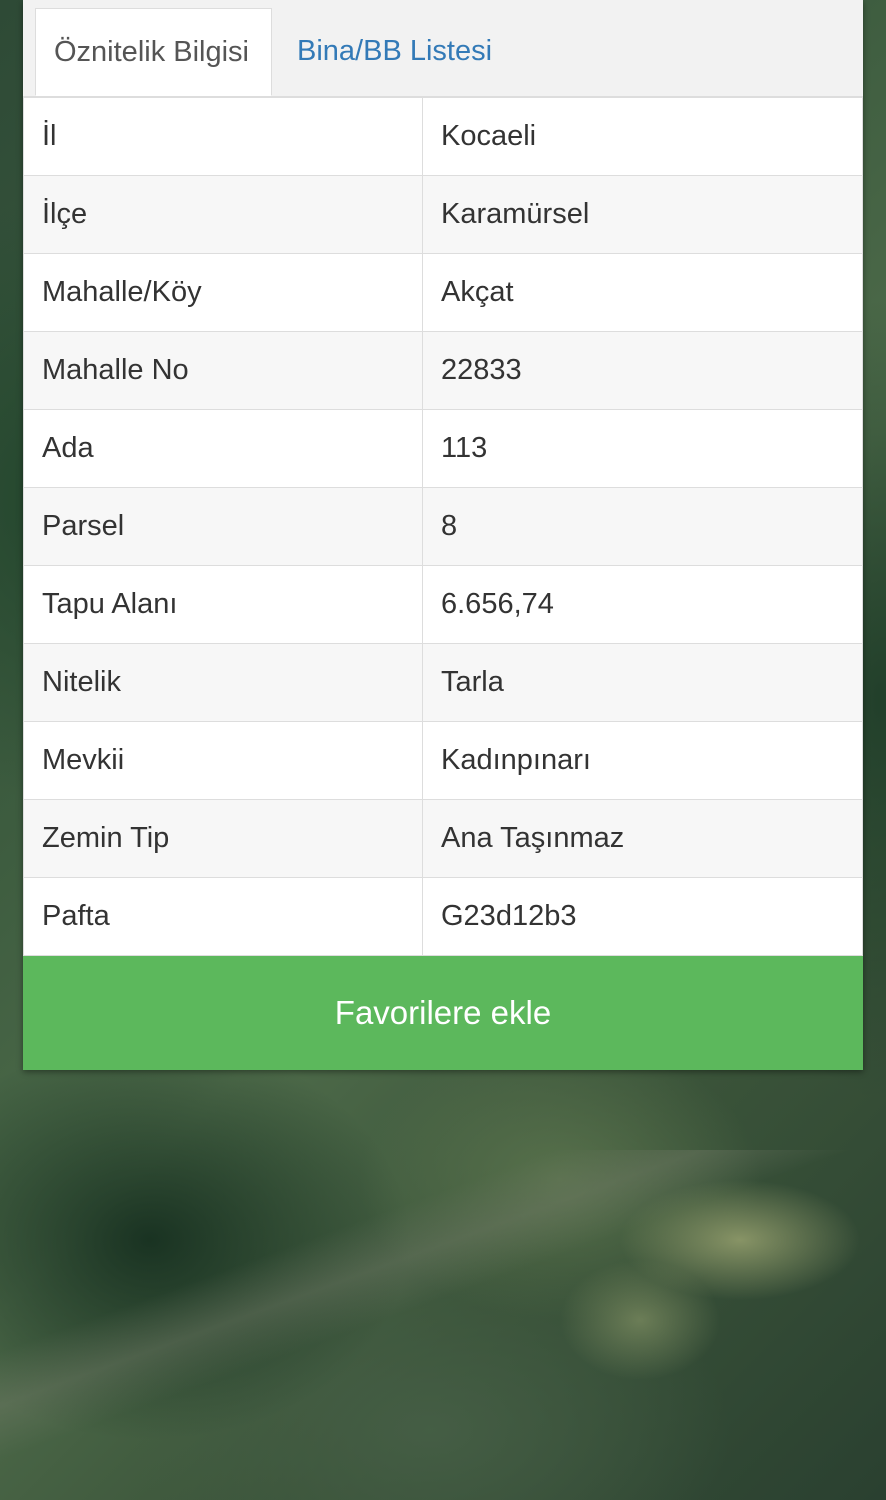 This screenshot has width=886, height=1500. I want to click on attribute-value: Tarla, so click(642, 682).